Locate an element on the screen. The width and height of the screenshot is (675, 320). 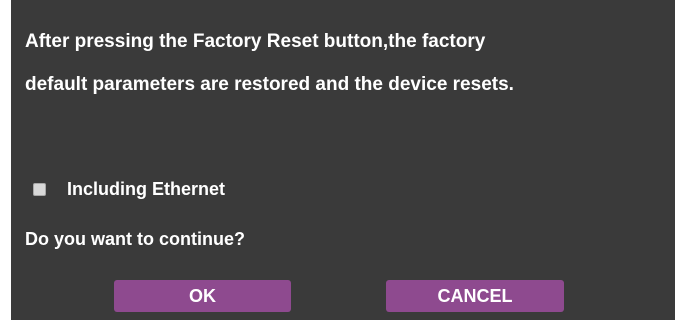
including-ethernet-option: Including Ethernet is located at coordinates (129, 189).